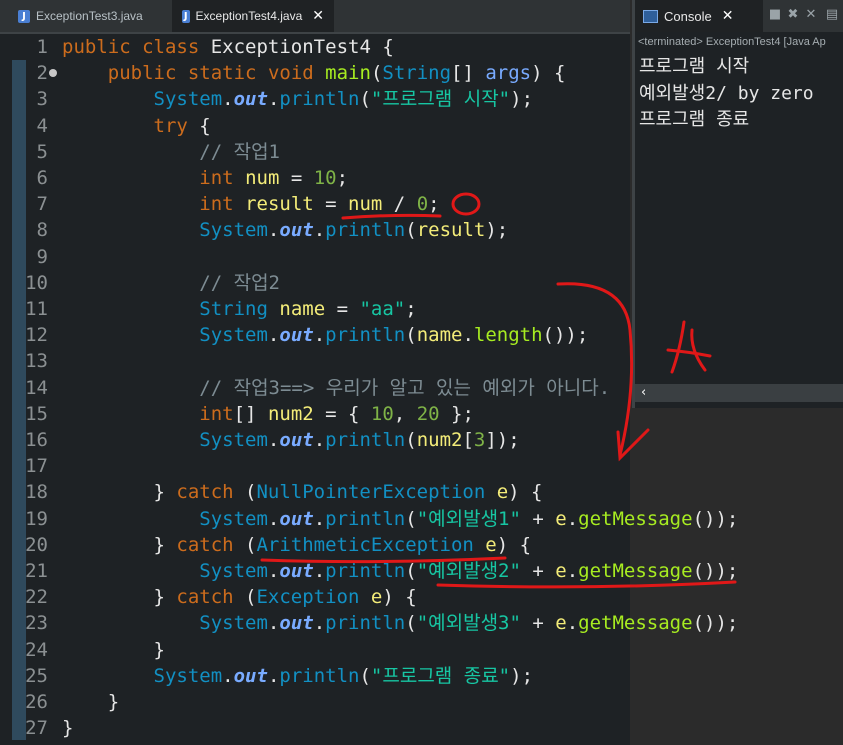 The width and height of the screenshot is (843, 745). I want to click on code-line: 7 int result = num / 0;, so click(315, 204).